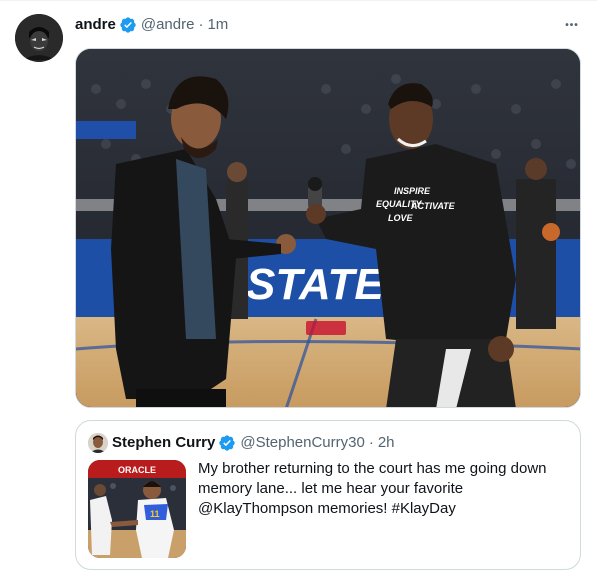  What do you see at coordinates (433, 206) in the screenshot?
I see `jersey-text-3: ACTIVATE` at bounding box center [433, 206].